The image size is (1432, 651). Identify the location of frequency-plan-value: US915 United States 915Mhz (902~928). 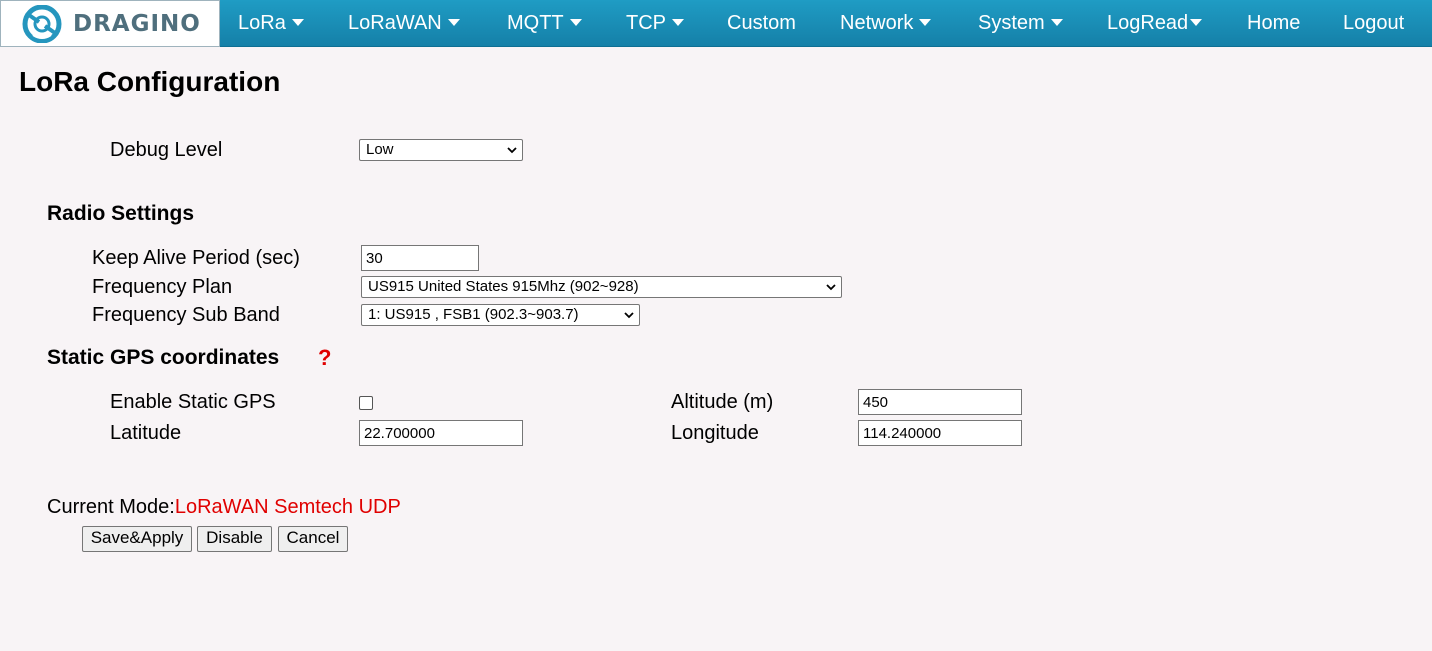
(503, 286).